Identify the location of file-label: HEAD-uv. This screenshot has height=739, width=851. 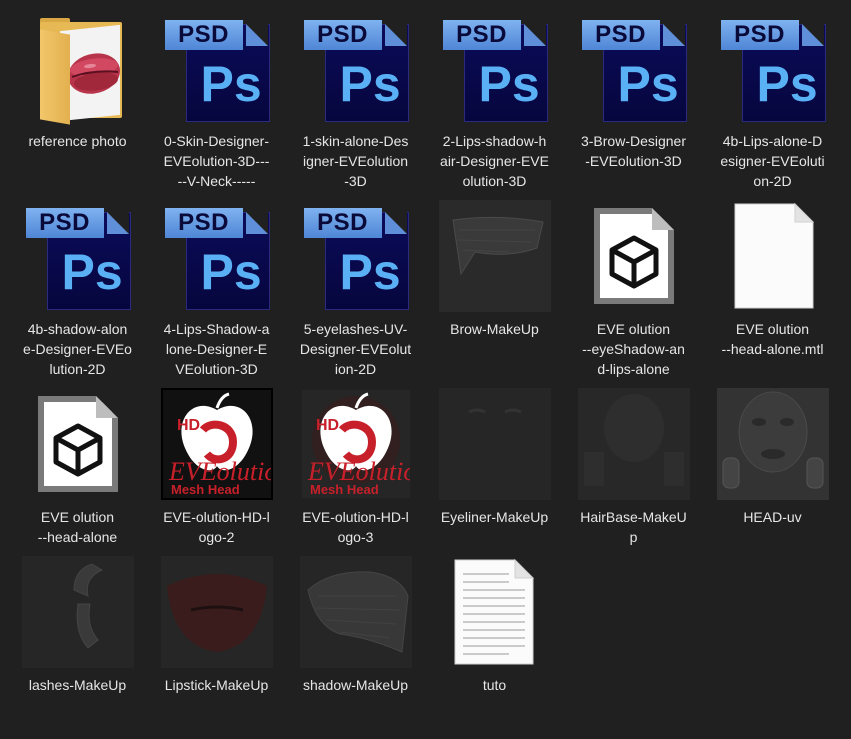
(772, 517).